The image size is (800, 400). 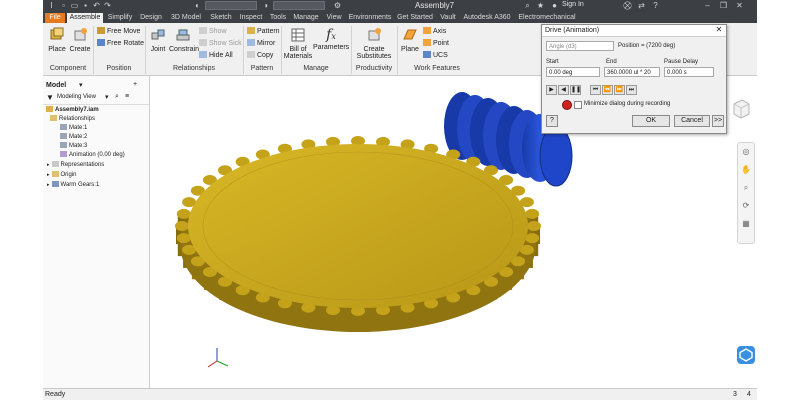 What do you see at coordinates (573, 4) in the screenshot?
I see `sign-in-link: Sign In` at bounding box center [573, 4].